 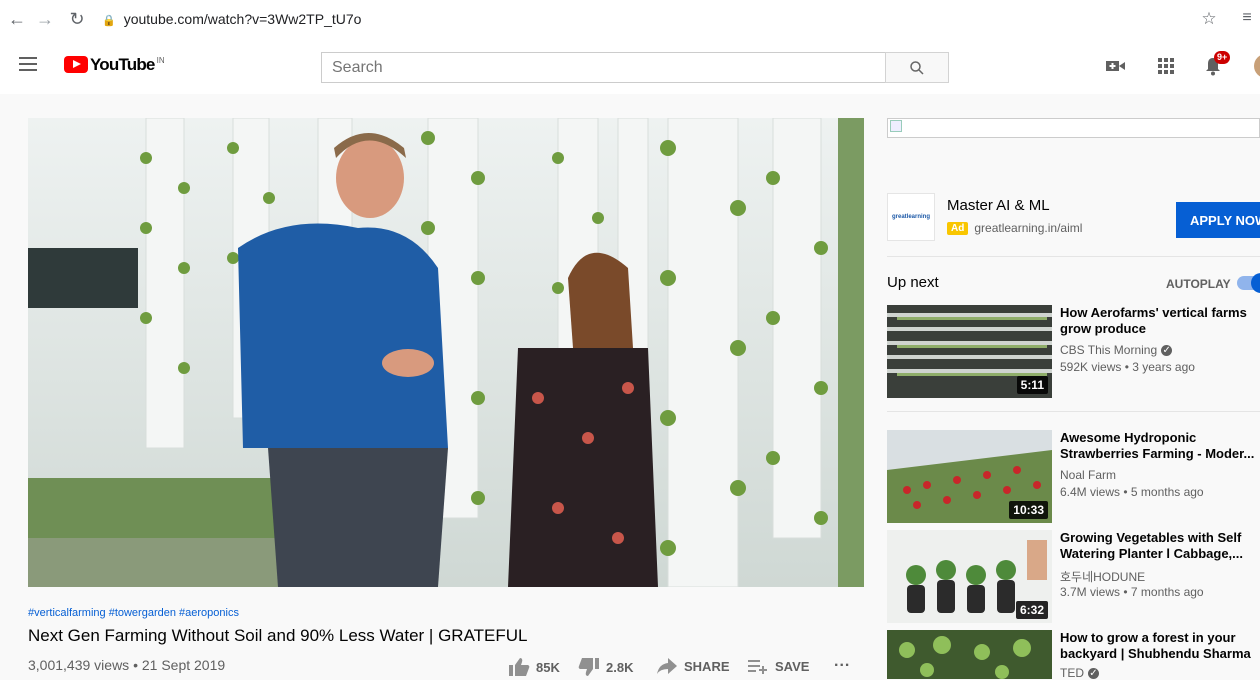 I want to click on dislike-button: 2.8K, so click(x=605, y=667).